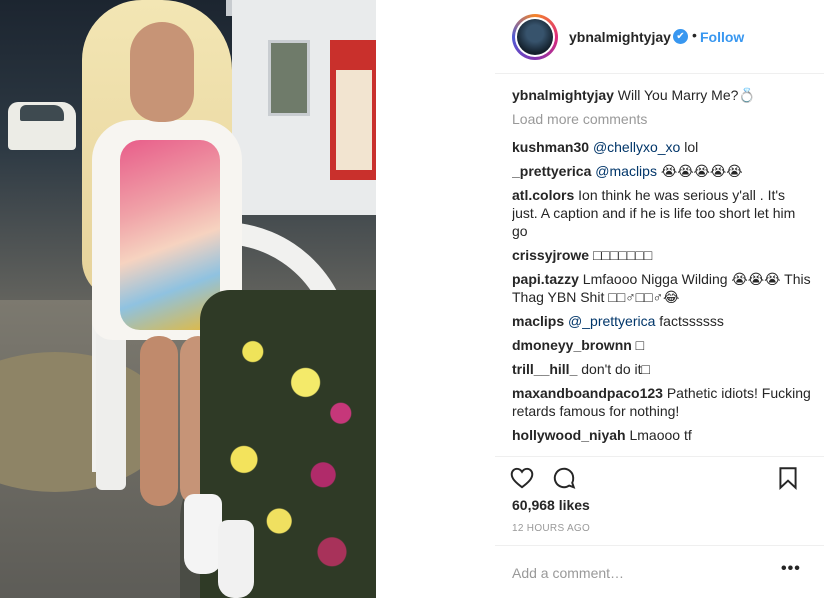  Describe the element at coordinates (626, 171) in the screenshot. I see `comment-mention: @maclips` at that location.